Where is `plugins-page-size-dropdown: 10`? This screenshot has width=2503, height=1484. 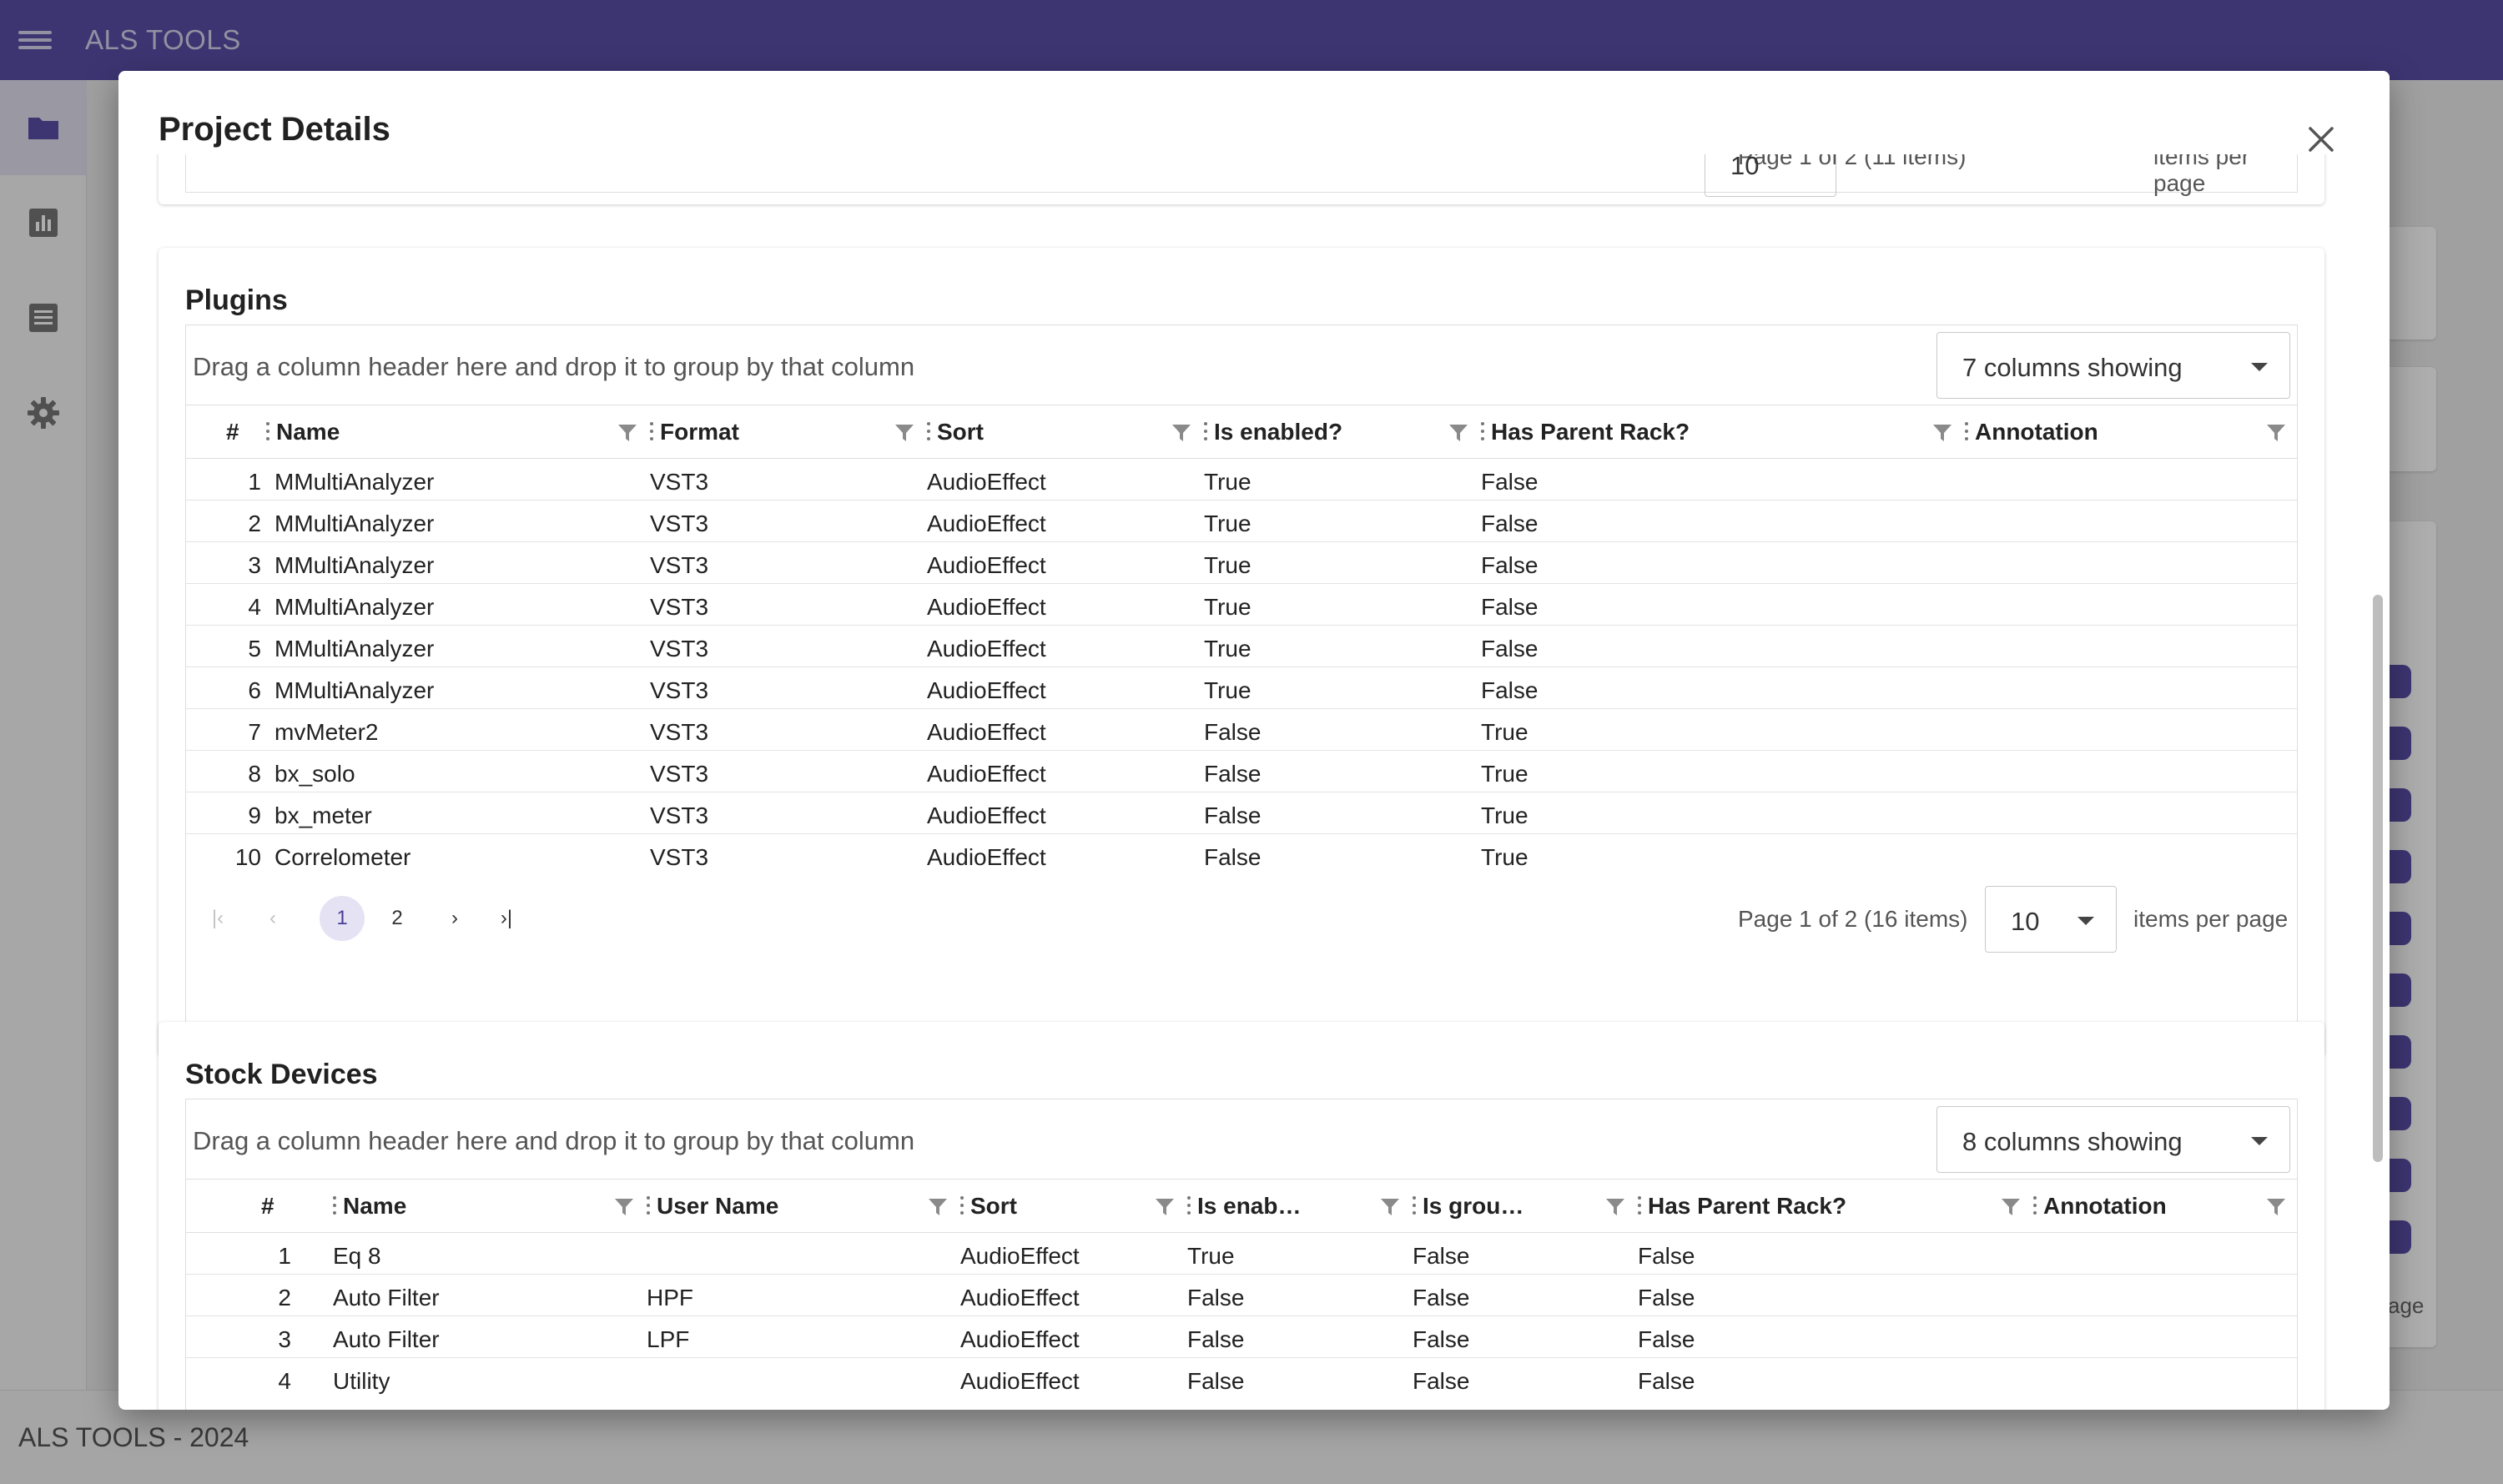
plugins-page-size-dropdown: 10 is located at coordinates (2051, 919).